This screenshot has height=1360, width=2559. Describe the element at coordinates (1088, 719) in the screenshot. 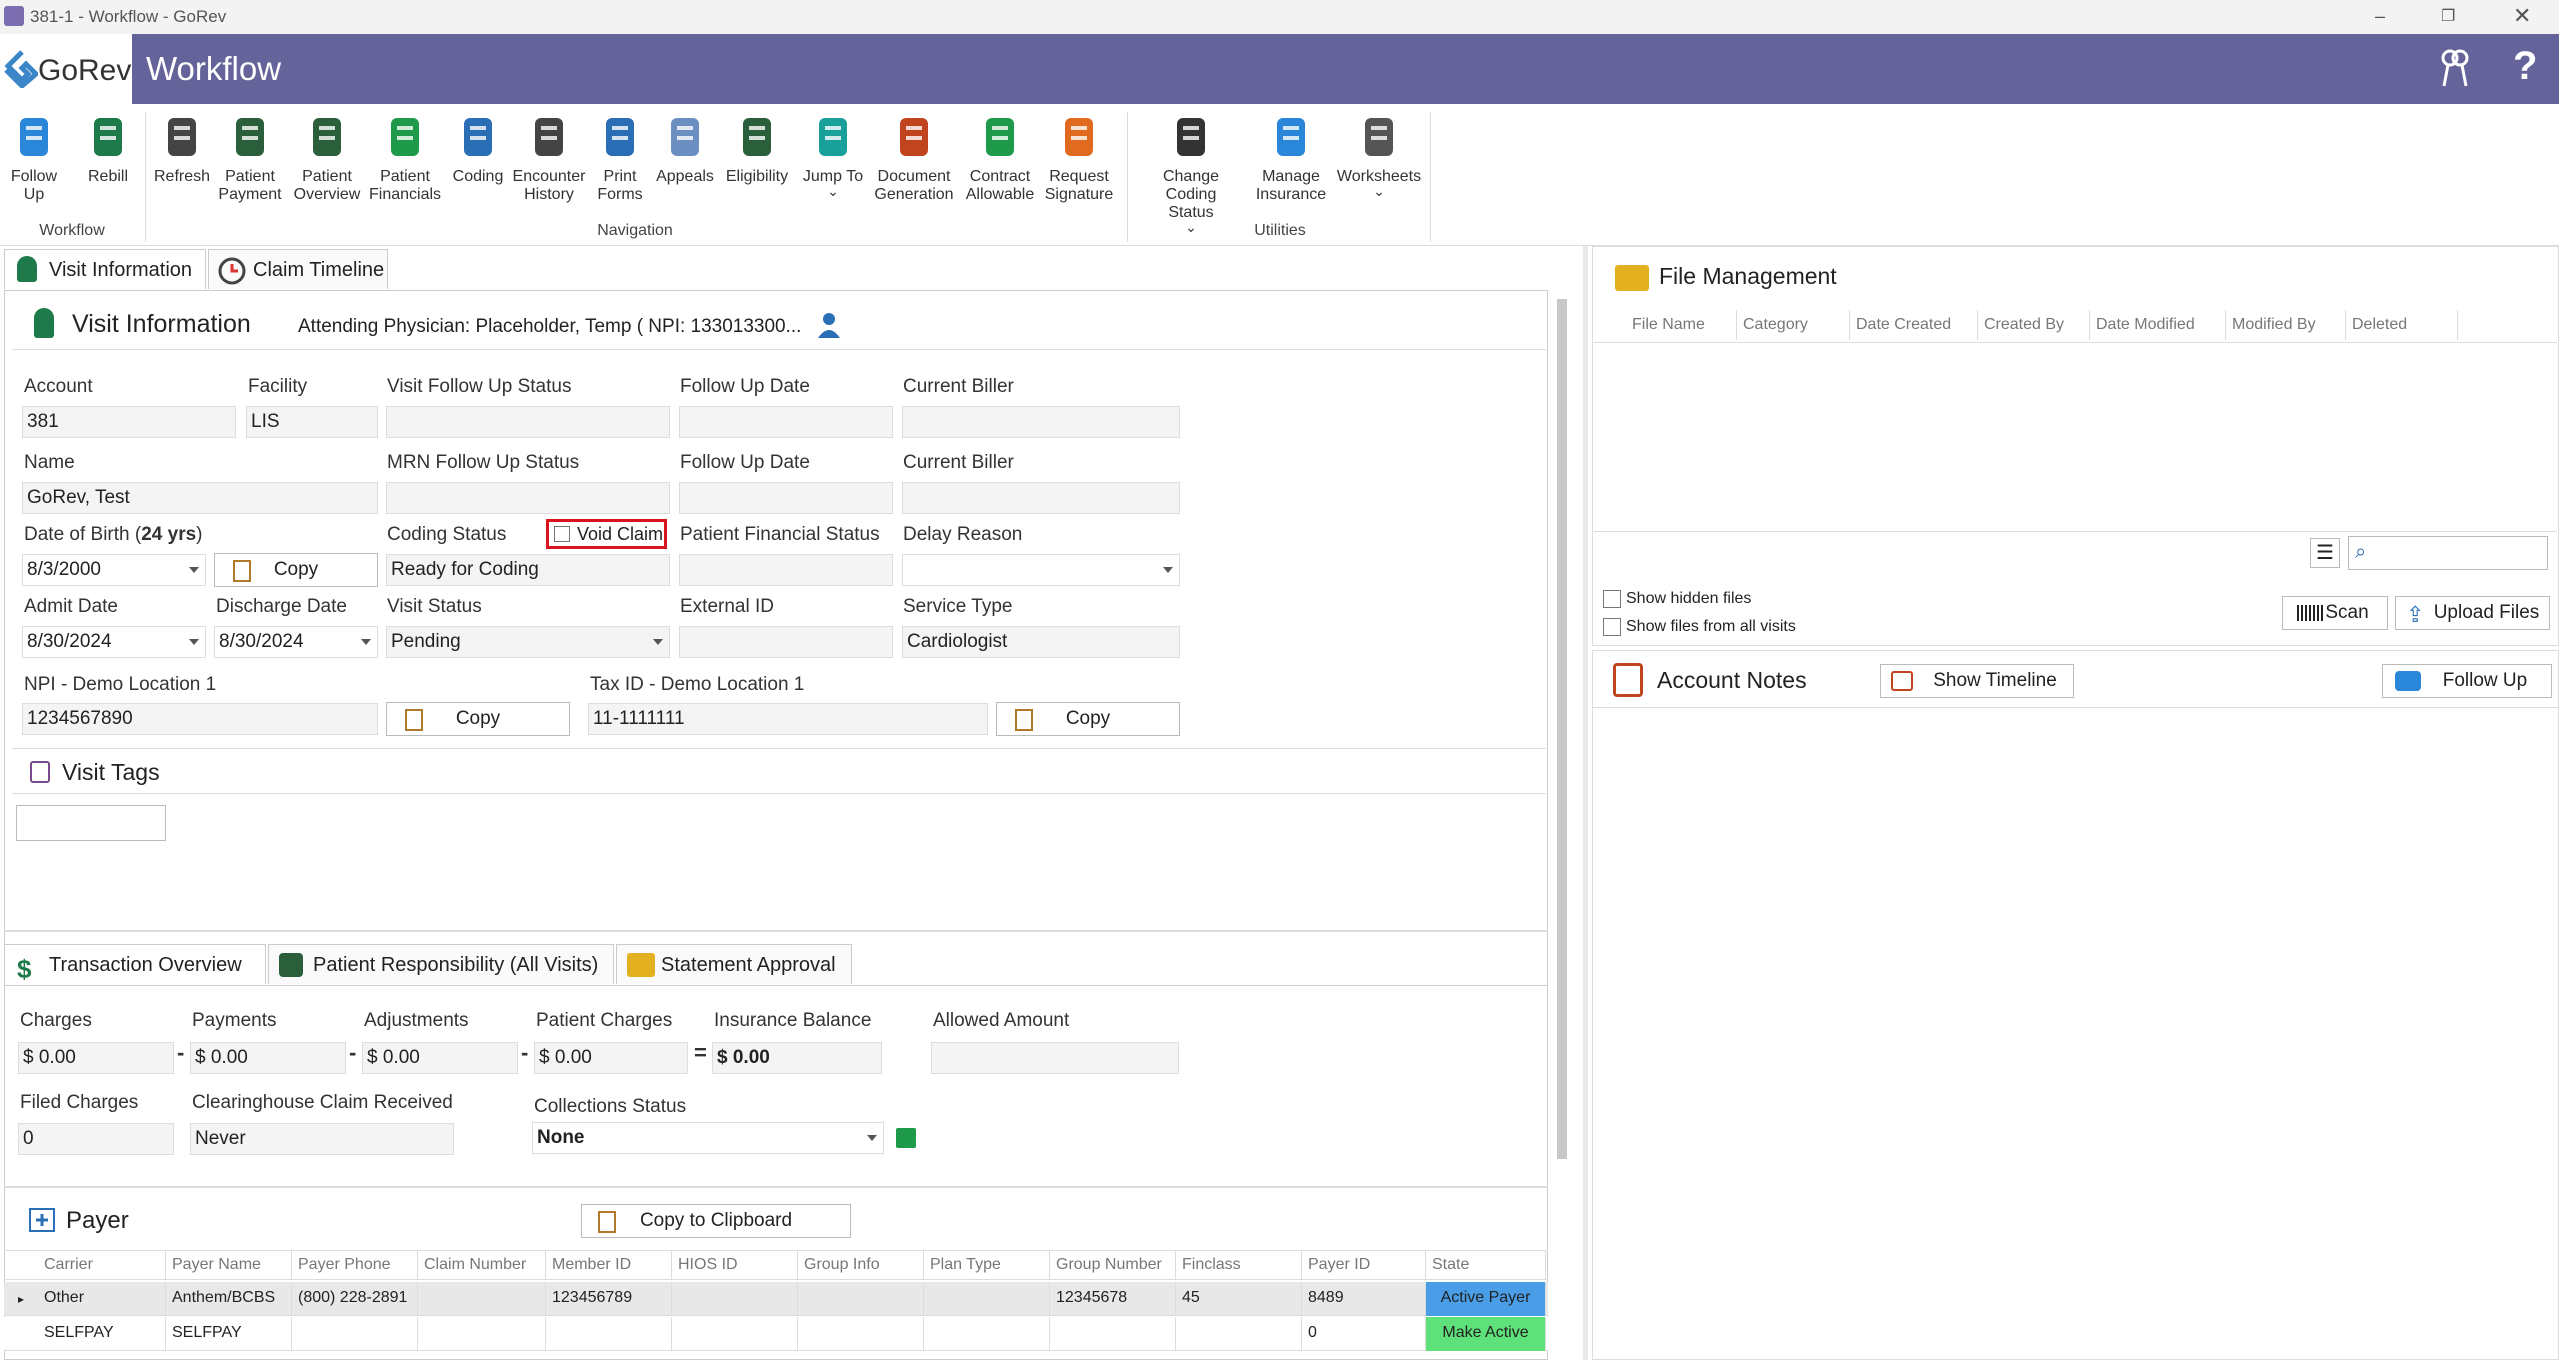

I see `copy-tax-id-button: Copy` at that location.